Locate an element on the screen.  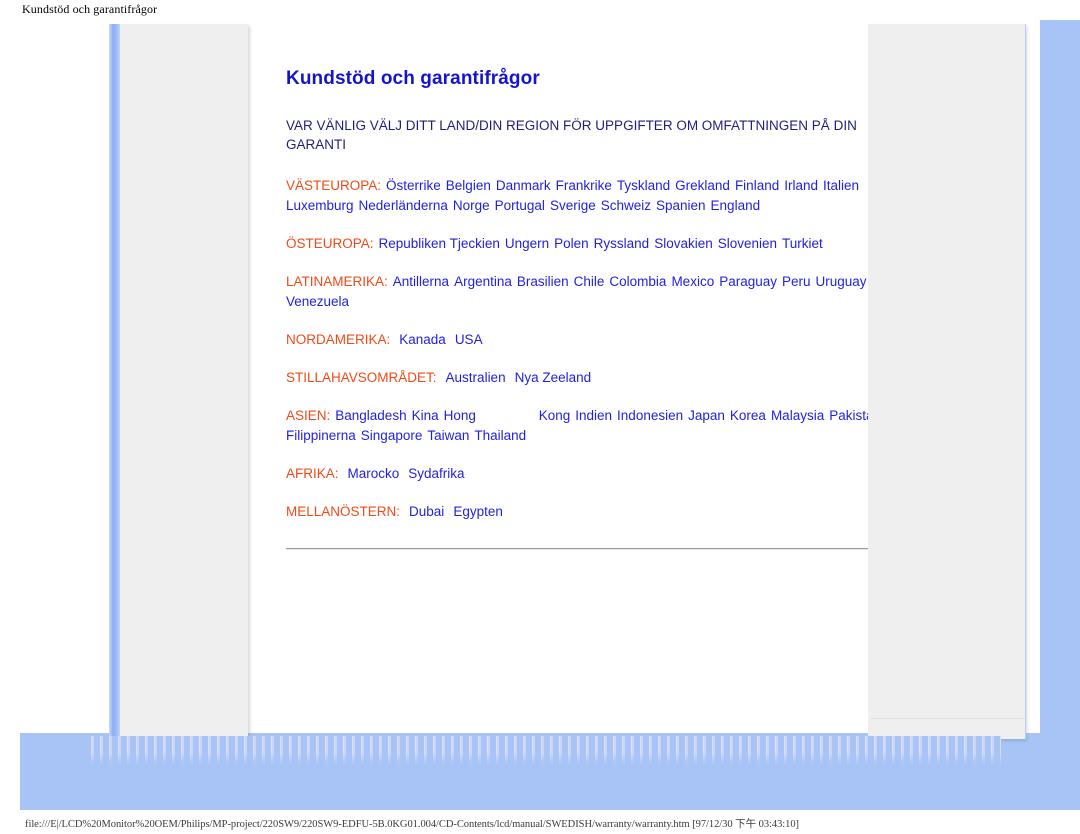
country-link: England is located at coordinates (736, 205).